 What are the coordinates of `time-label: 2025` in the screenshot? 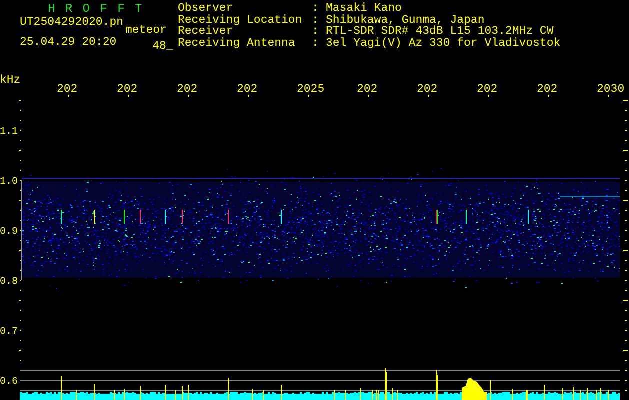 It's located at (311, 89).